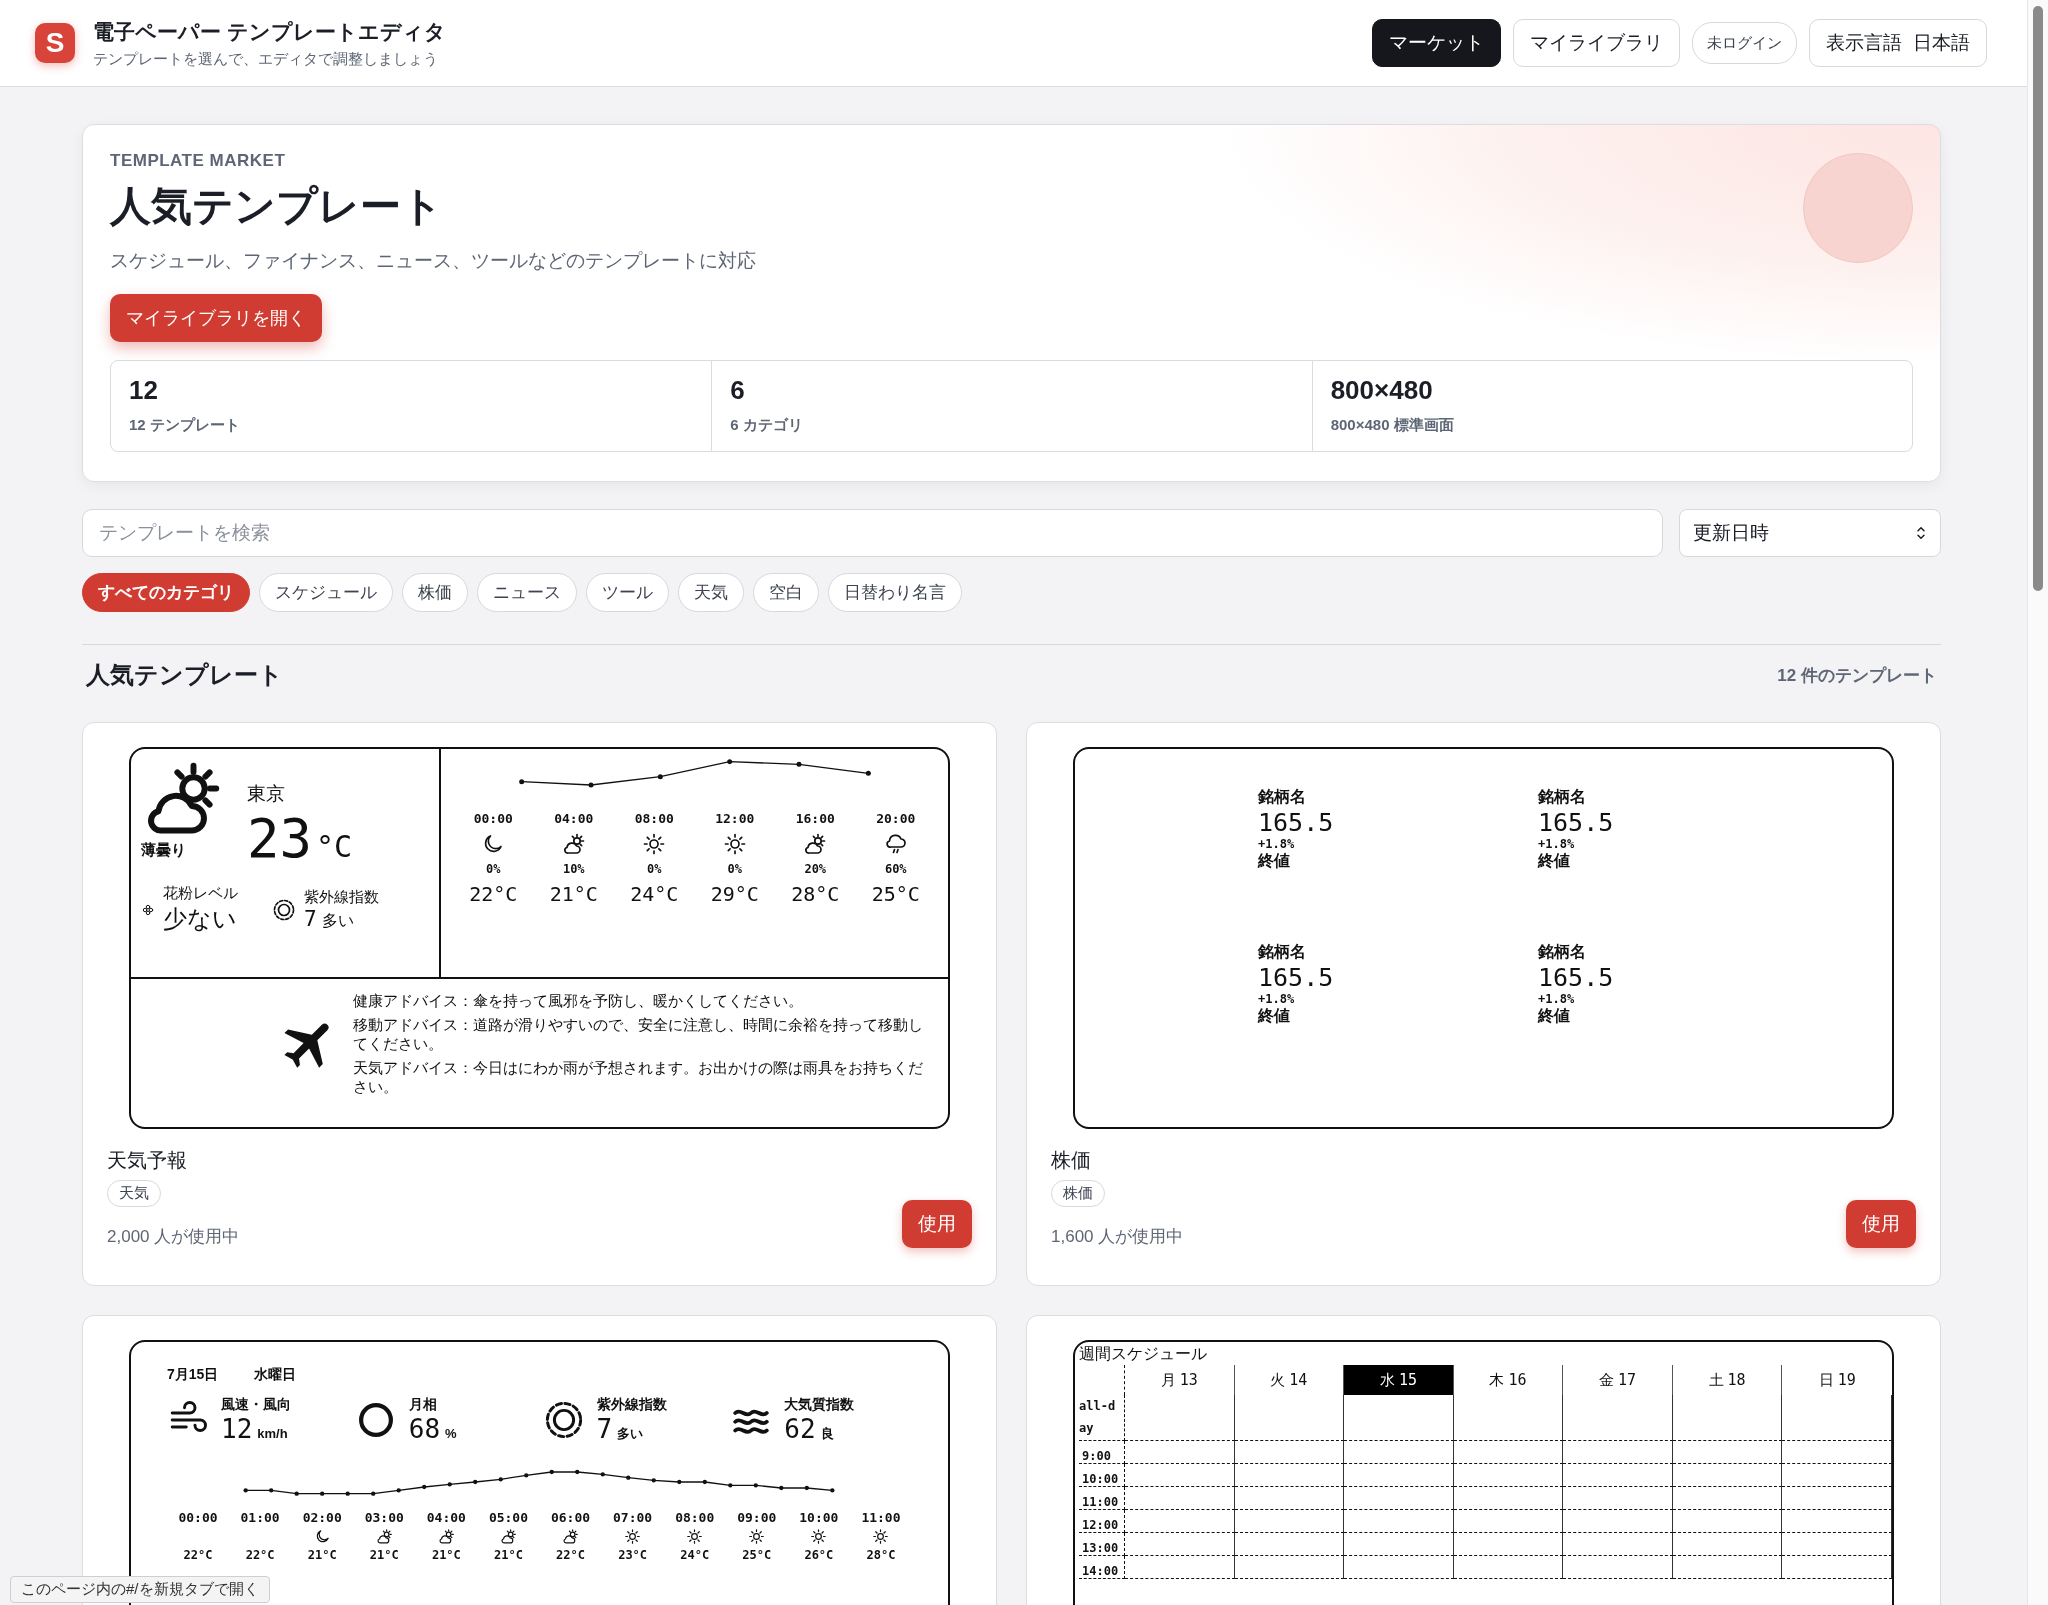 This screenshot has width=2048, height=1605. I want to click on hero-description: スケジュール、ファイナンス、ニュース、ツールなどのテンプレートに対応, so click(433, 261).